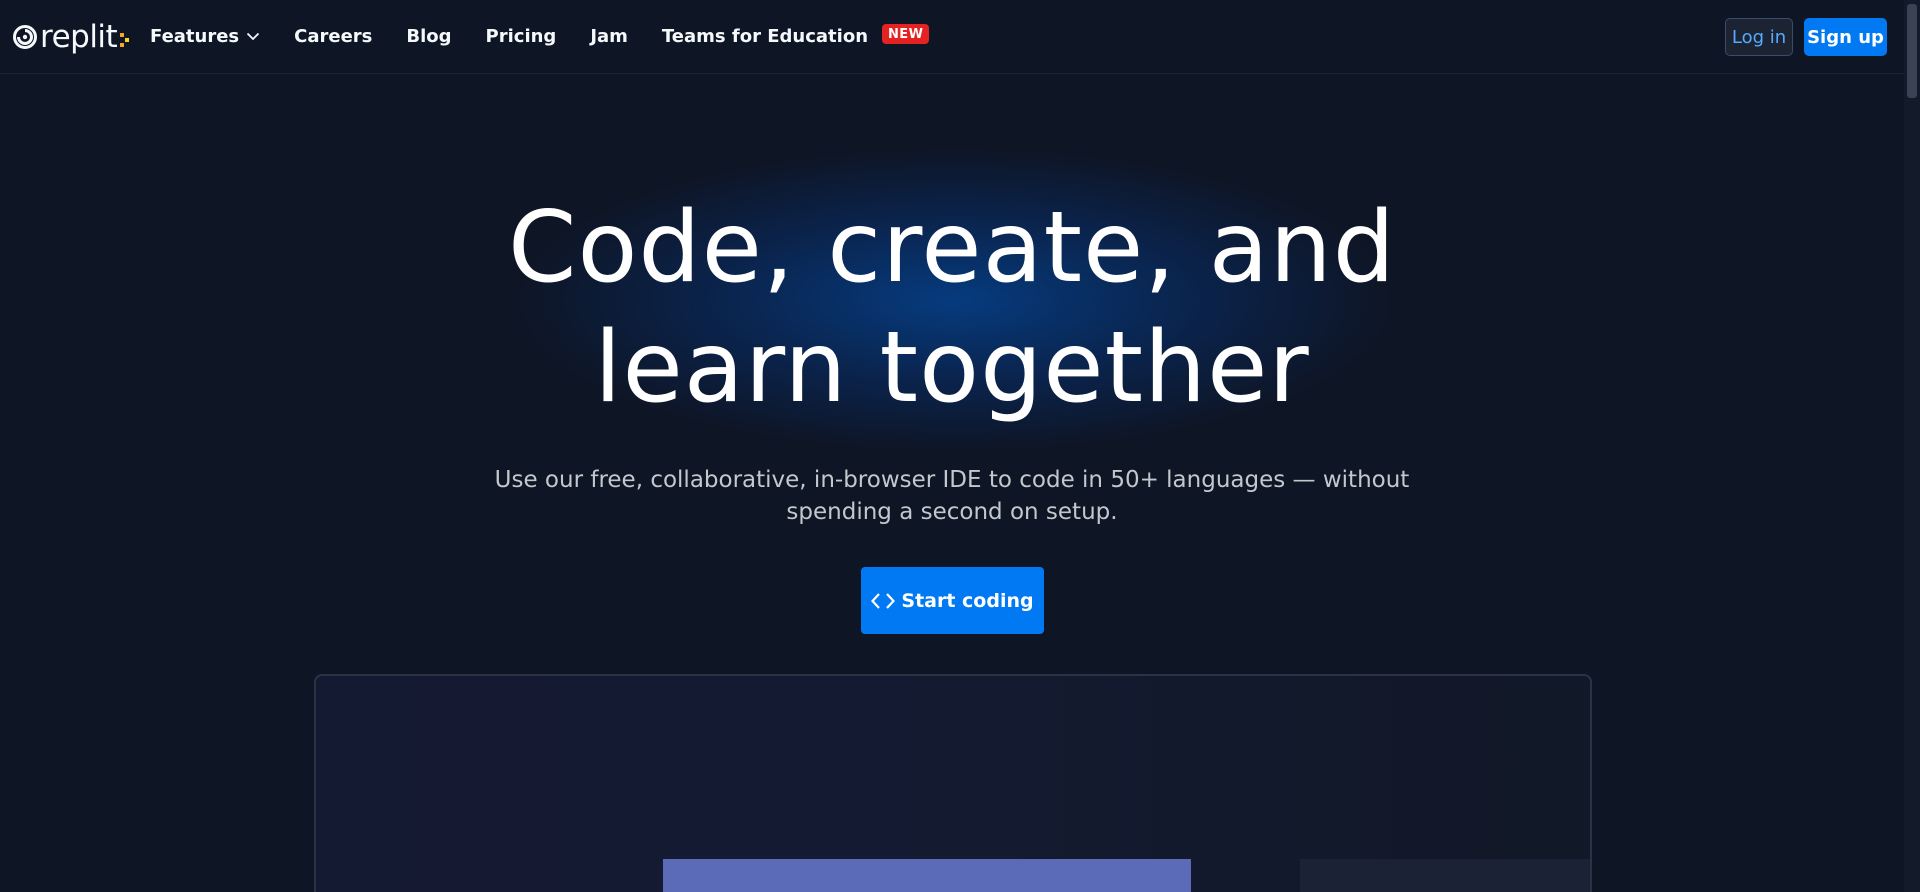 This screenshot has height=892, width=1920. What do you see at coordinates (1759, 37) in the screenshot?
I see `login-button: Log in` at bounding box center [1759, 37].